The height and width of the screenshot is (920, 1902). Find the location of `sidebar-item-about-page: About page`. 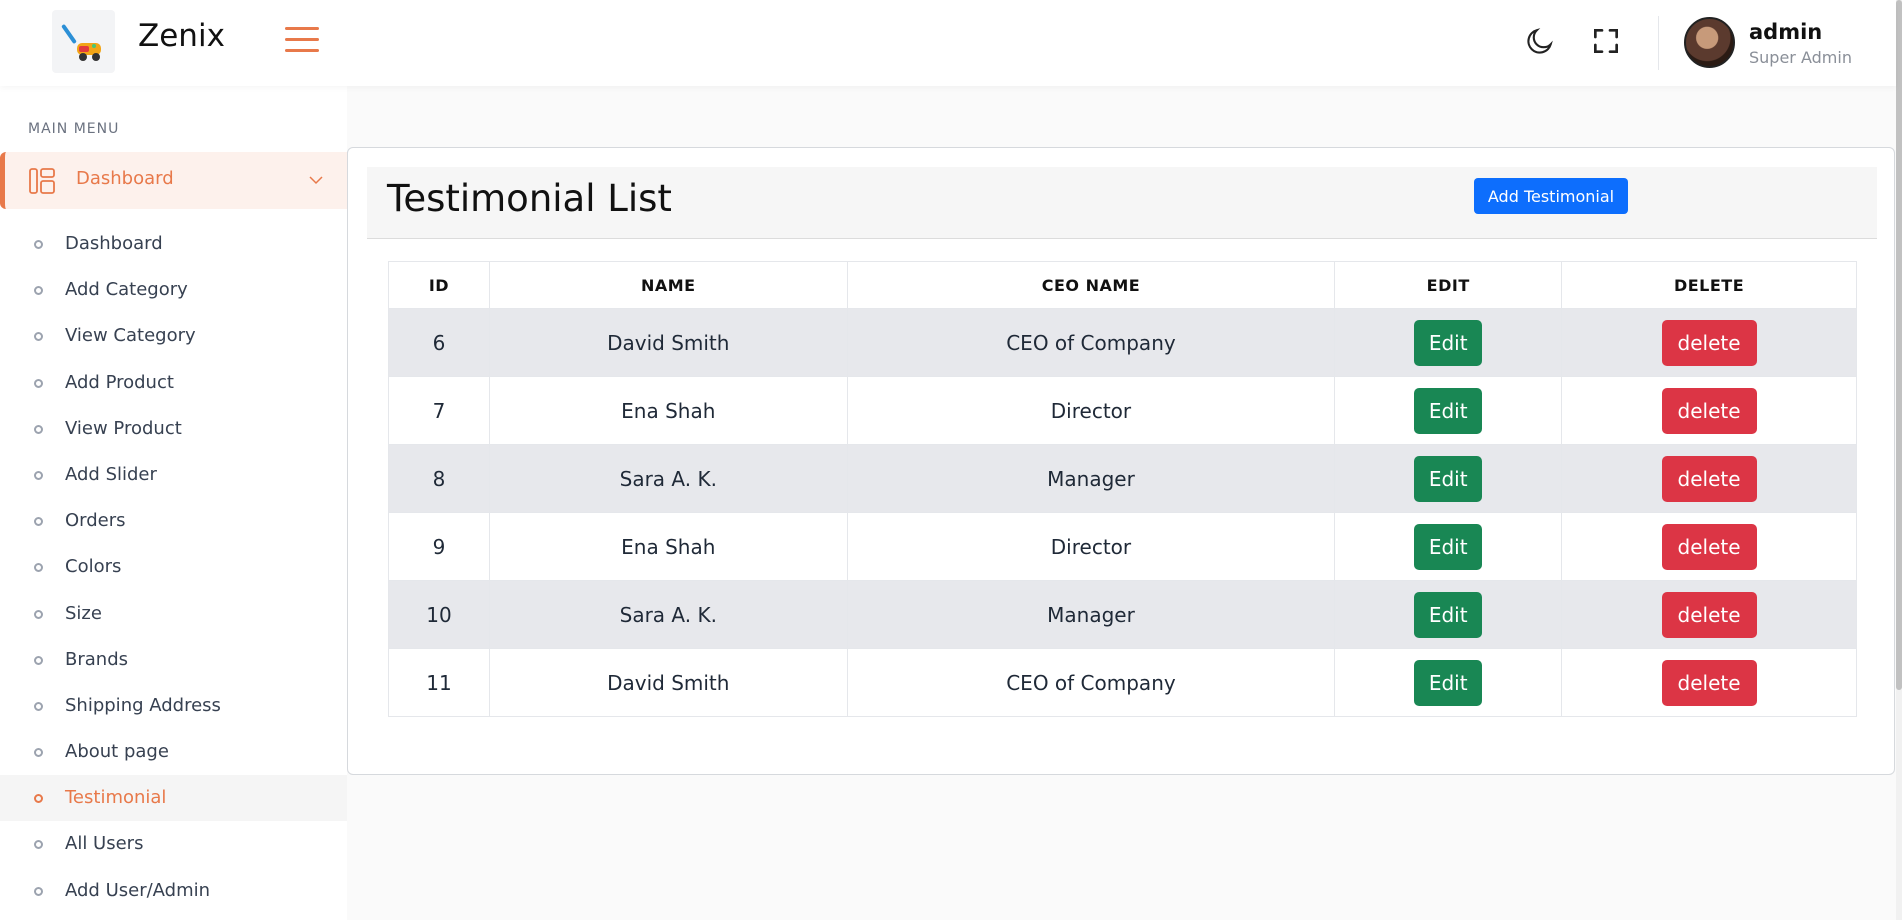

sidebar-item-about-page: About page is located at coordinates (173, 752).